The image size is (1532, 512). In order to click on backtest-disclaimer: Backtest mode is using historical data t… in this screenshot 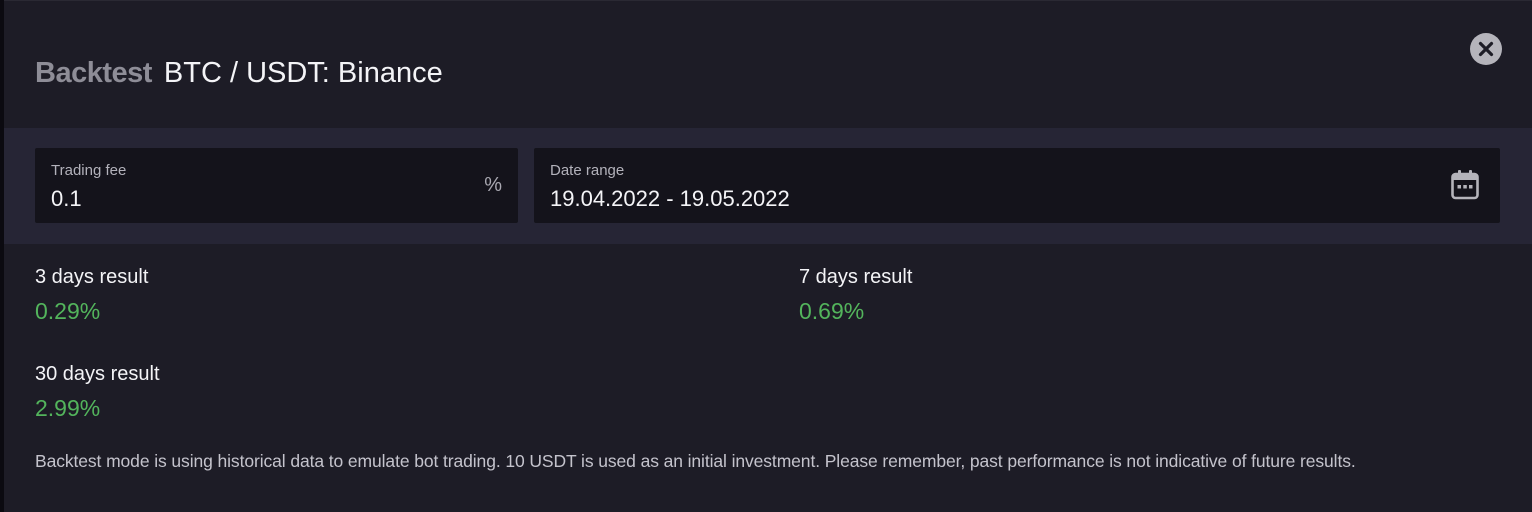, I will do `click(695, 461)`.